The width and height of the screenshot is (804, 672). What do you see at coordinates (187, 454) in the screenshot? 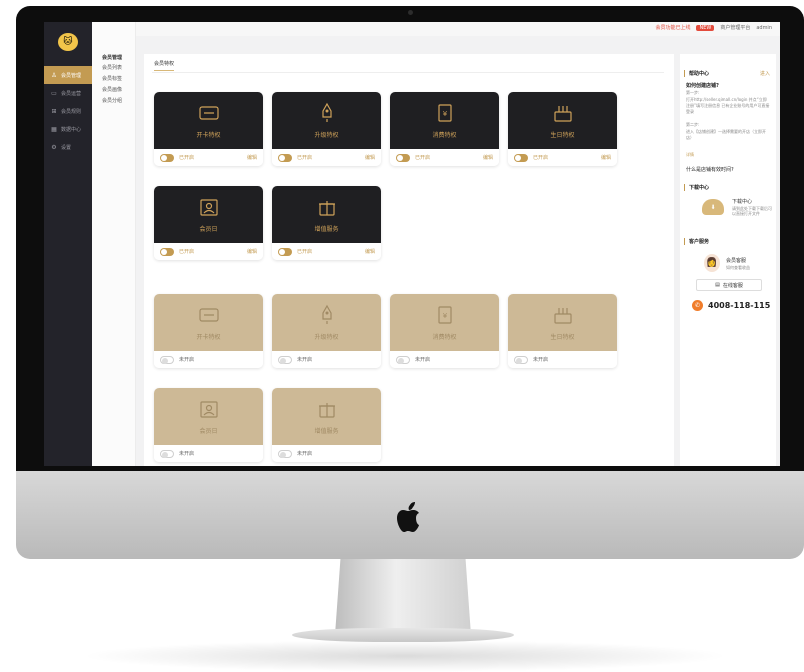
I see `status-text: 未开启` at bounding box center [187, 454].